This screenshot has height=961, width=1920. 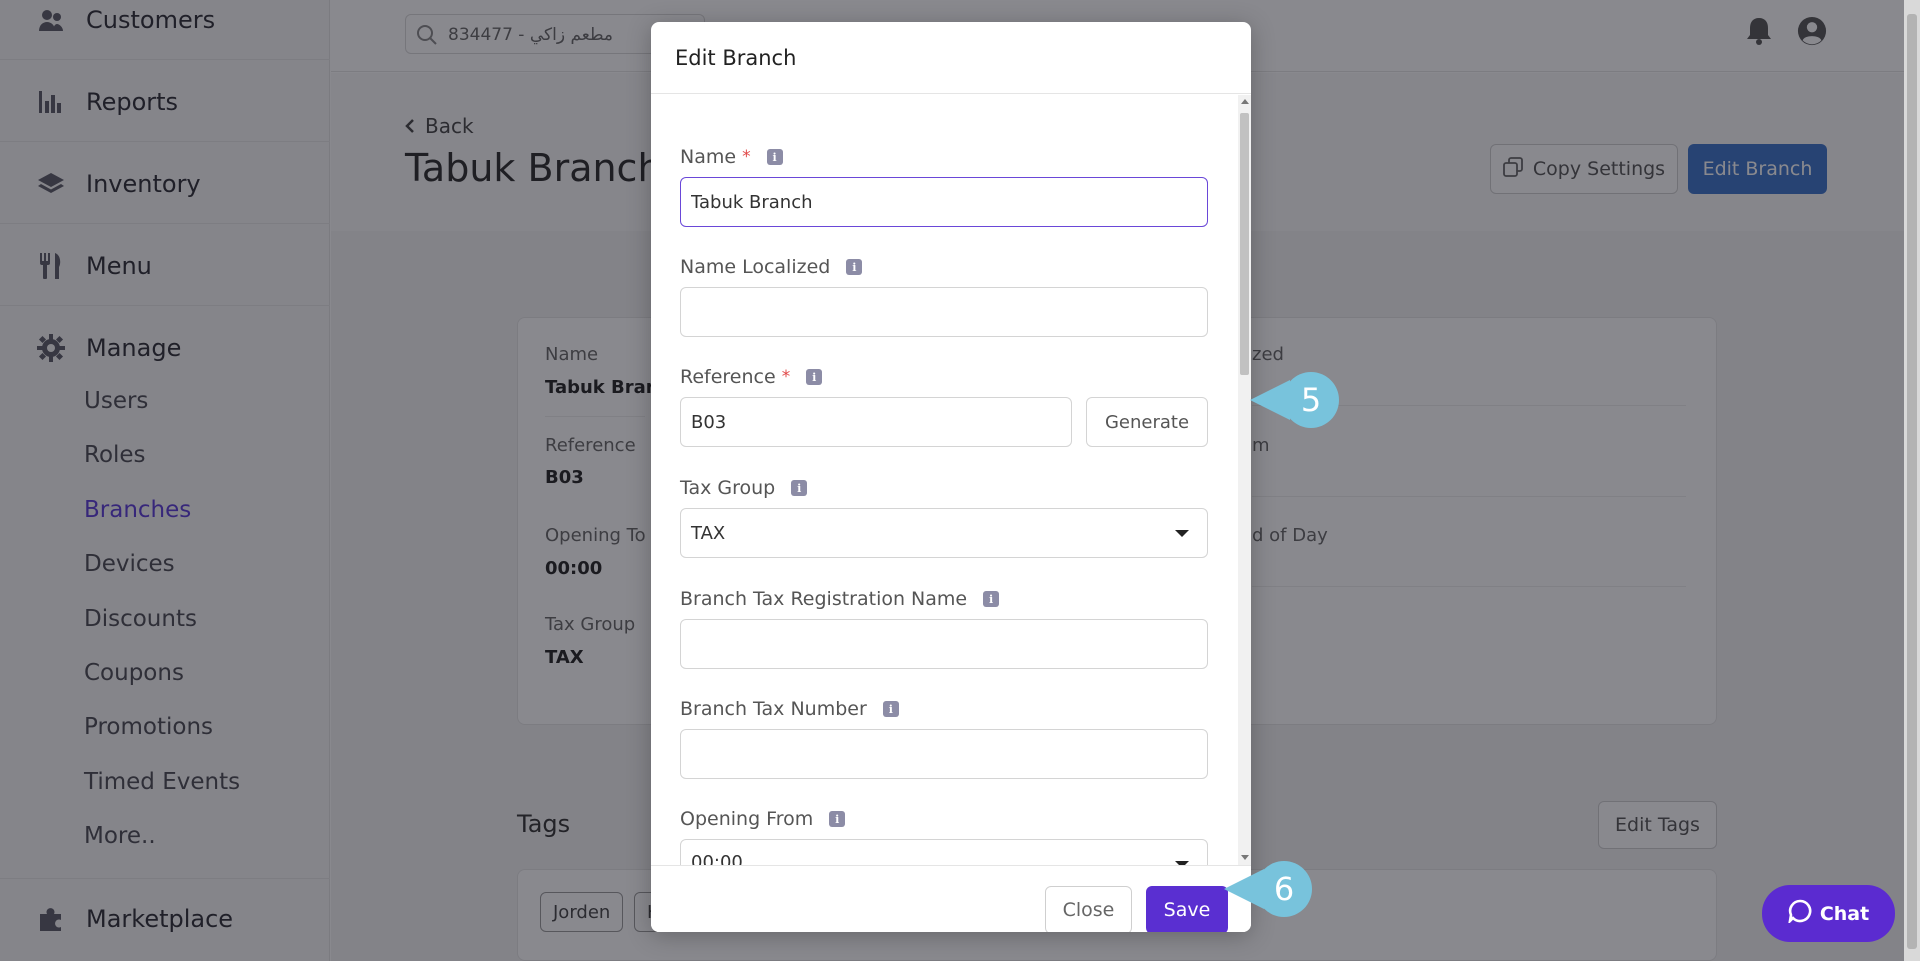 What do you see at coordinates (944, 644) in the screenshot?
I see `tax-reg-name-input` at bounding box center [944, 644].